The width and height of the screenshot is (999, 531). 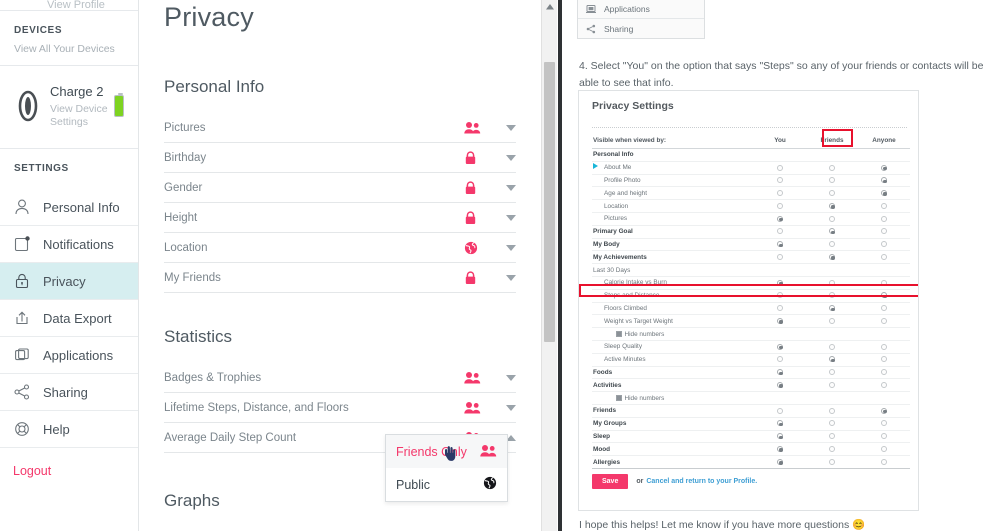 What do you see at coordinates (751, 386) in the screenshot?
I see `table-row: Activities` at bounding box center [751, 386].